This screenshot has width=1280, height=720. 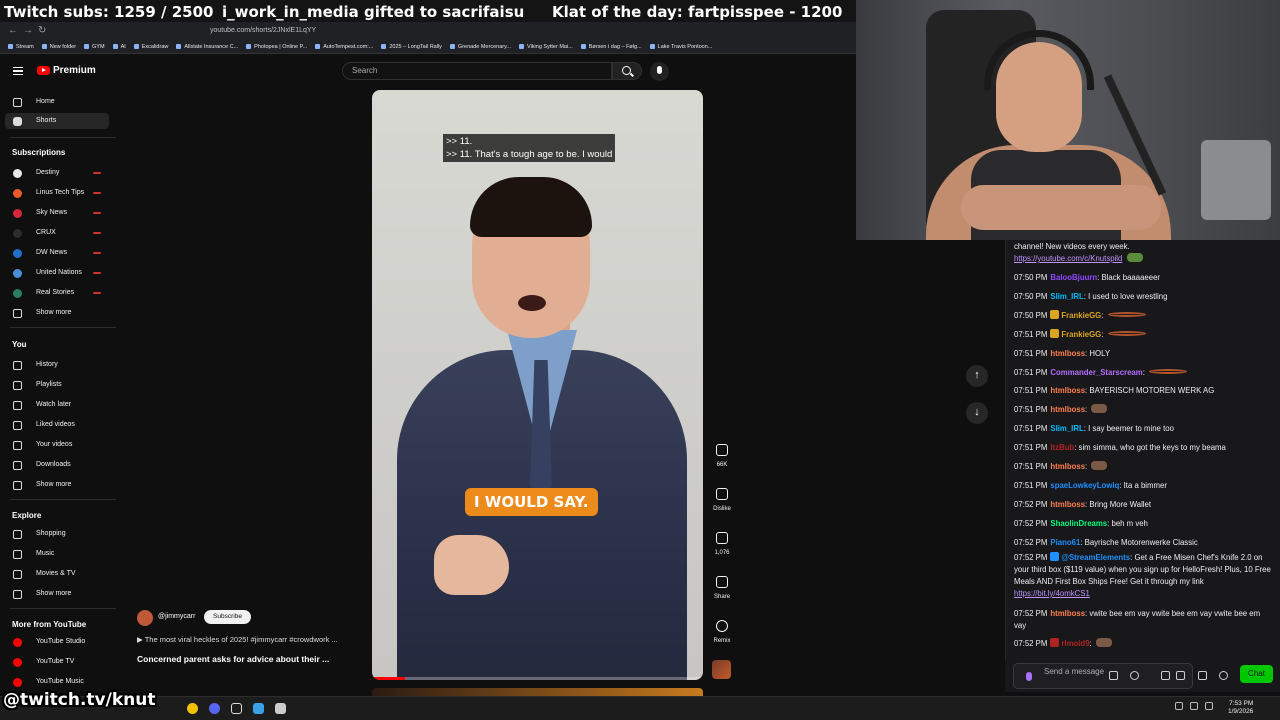 What do you see at coordinates (1113, 675) in the screenshot?
I see `bits-icon` at bounding box center [1113, 675].